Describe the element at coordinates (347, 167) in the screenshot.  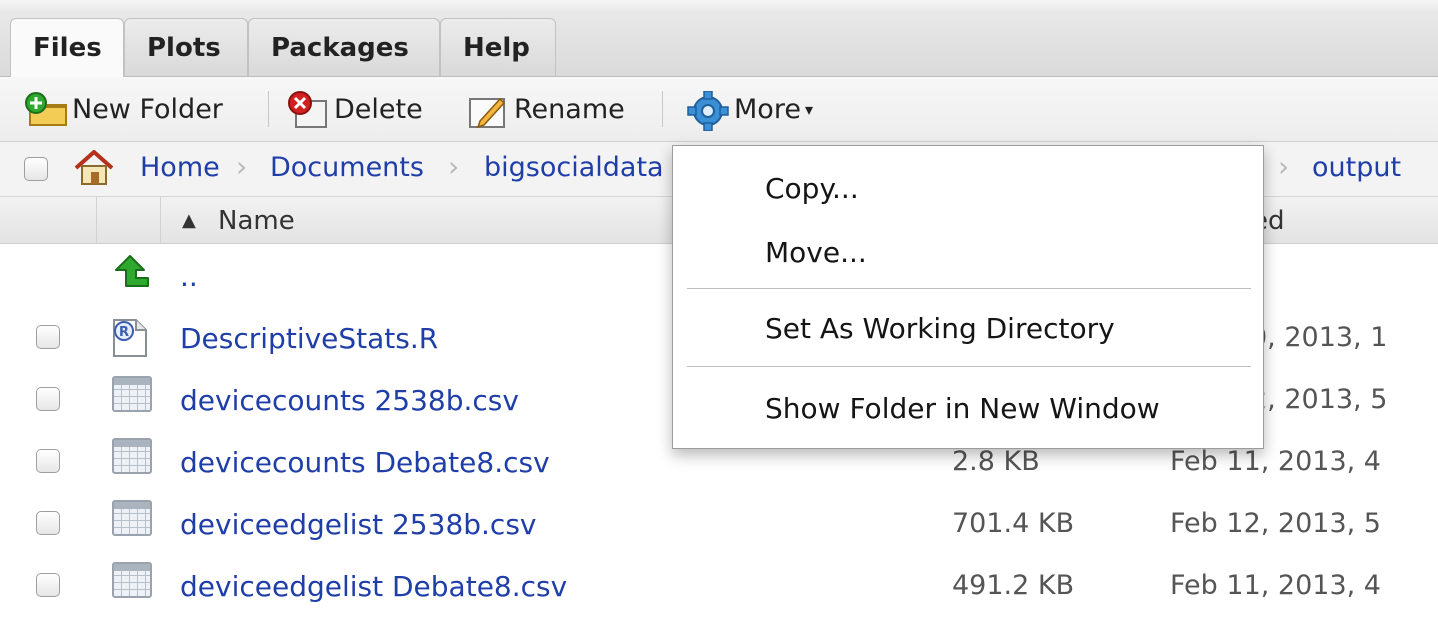
I see `breadcrumb-documents: Documents` at that location.